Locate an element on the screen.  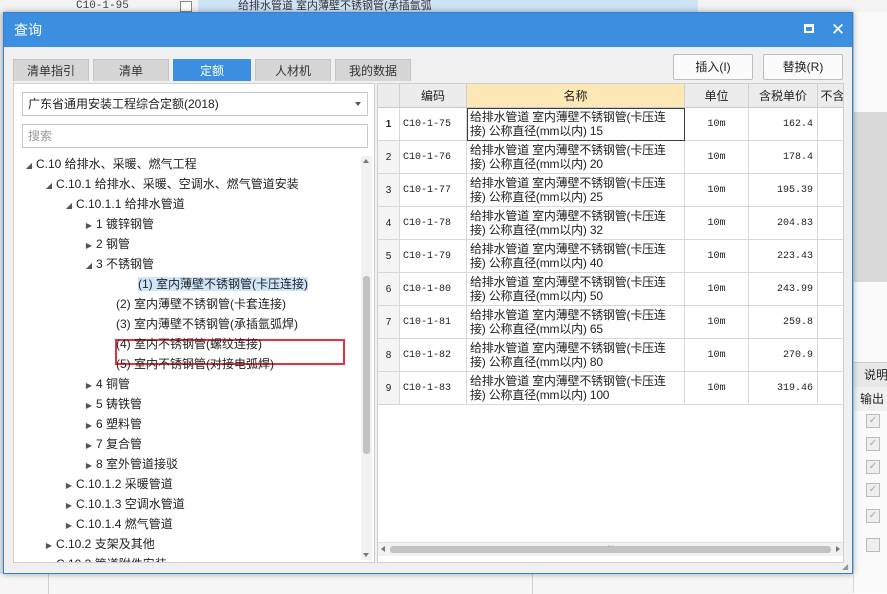
column-header-name: 名称 is located at coordinates (576, 96).